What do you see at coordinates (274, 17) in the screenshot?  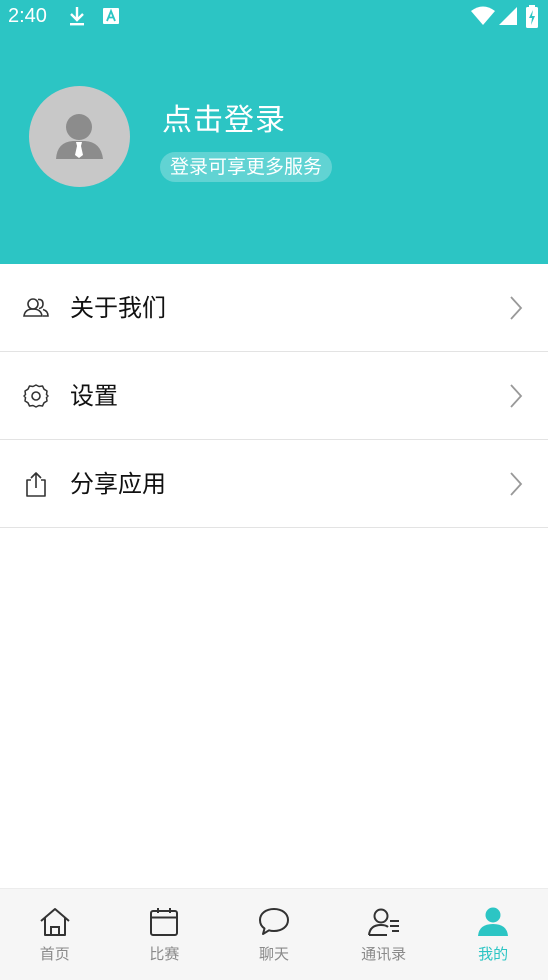 I see `status-bar: 2:40` at bounding box center [274, 17].